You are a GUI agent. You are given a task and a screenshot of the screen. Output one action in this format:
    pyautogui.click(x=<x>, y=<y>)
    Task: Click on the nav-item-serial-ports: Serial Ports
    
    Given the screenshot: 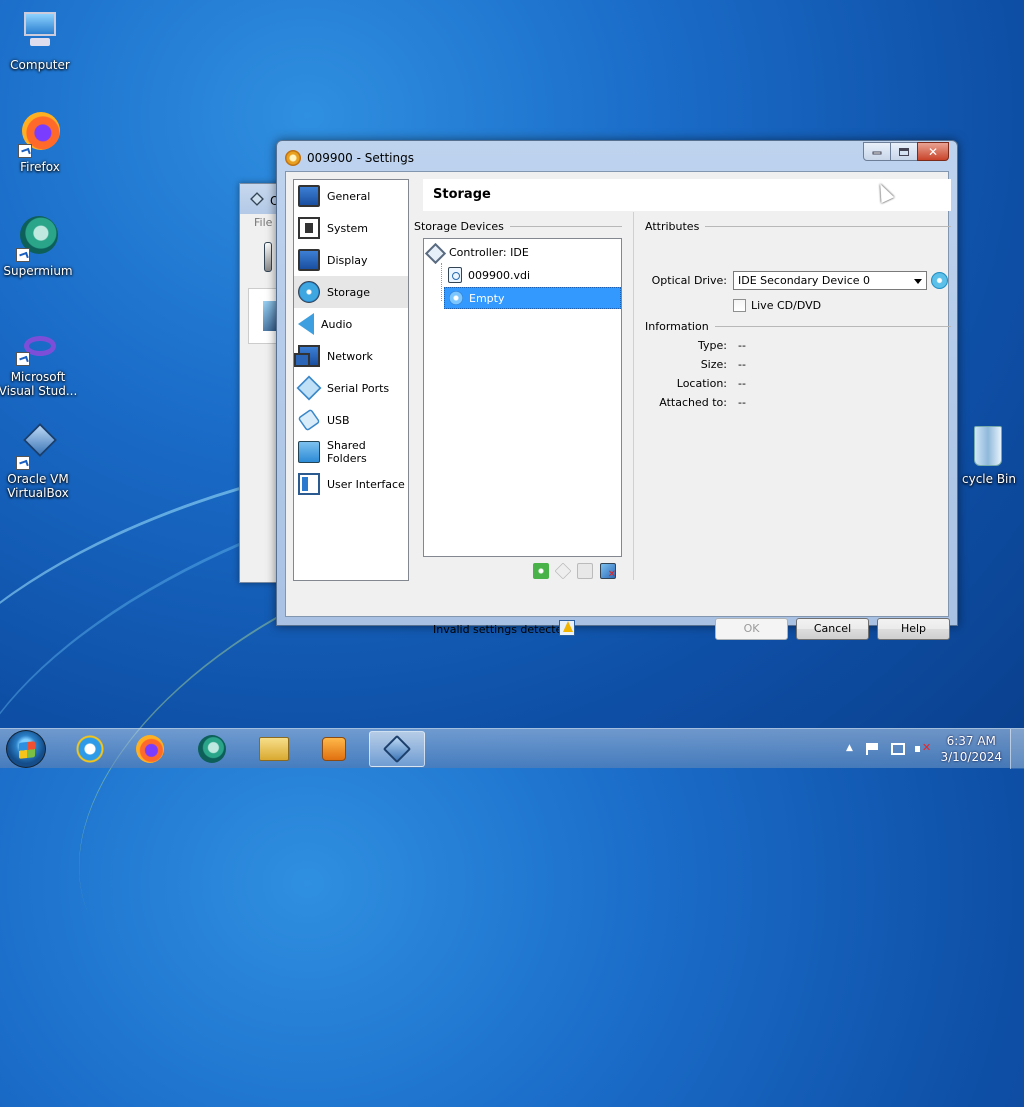 What is the action you would take?
    pyautogui.click(x=351, y=388)
    